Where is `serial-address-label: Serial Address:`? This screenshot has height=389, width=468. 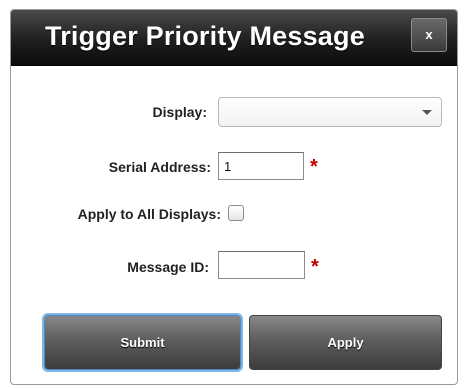
serial-address-label: Serial Address: is located at coordinates (159, 167).